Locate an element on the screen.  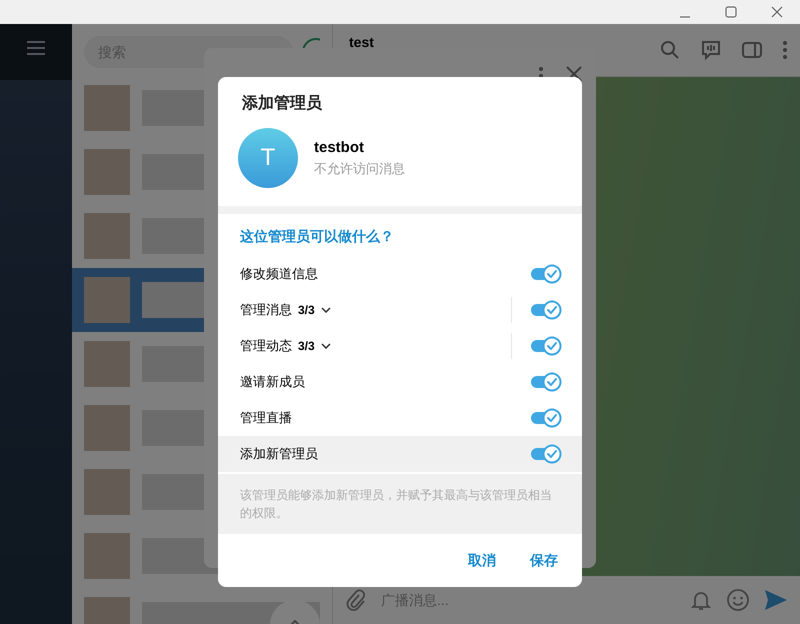
permission-label: 添加新管理员 is located at coordinates (279, 454).